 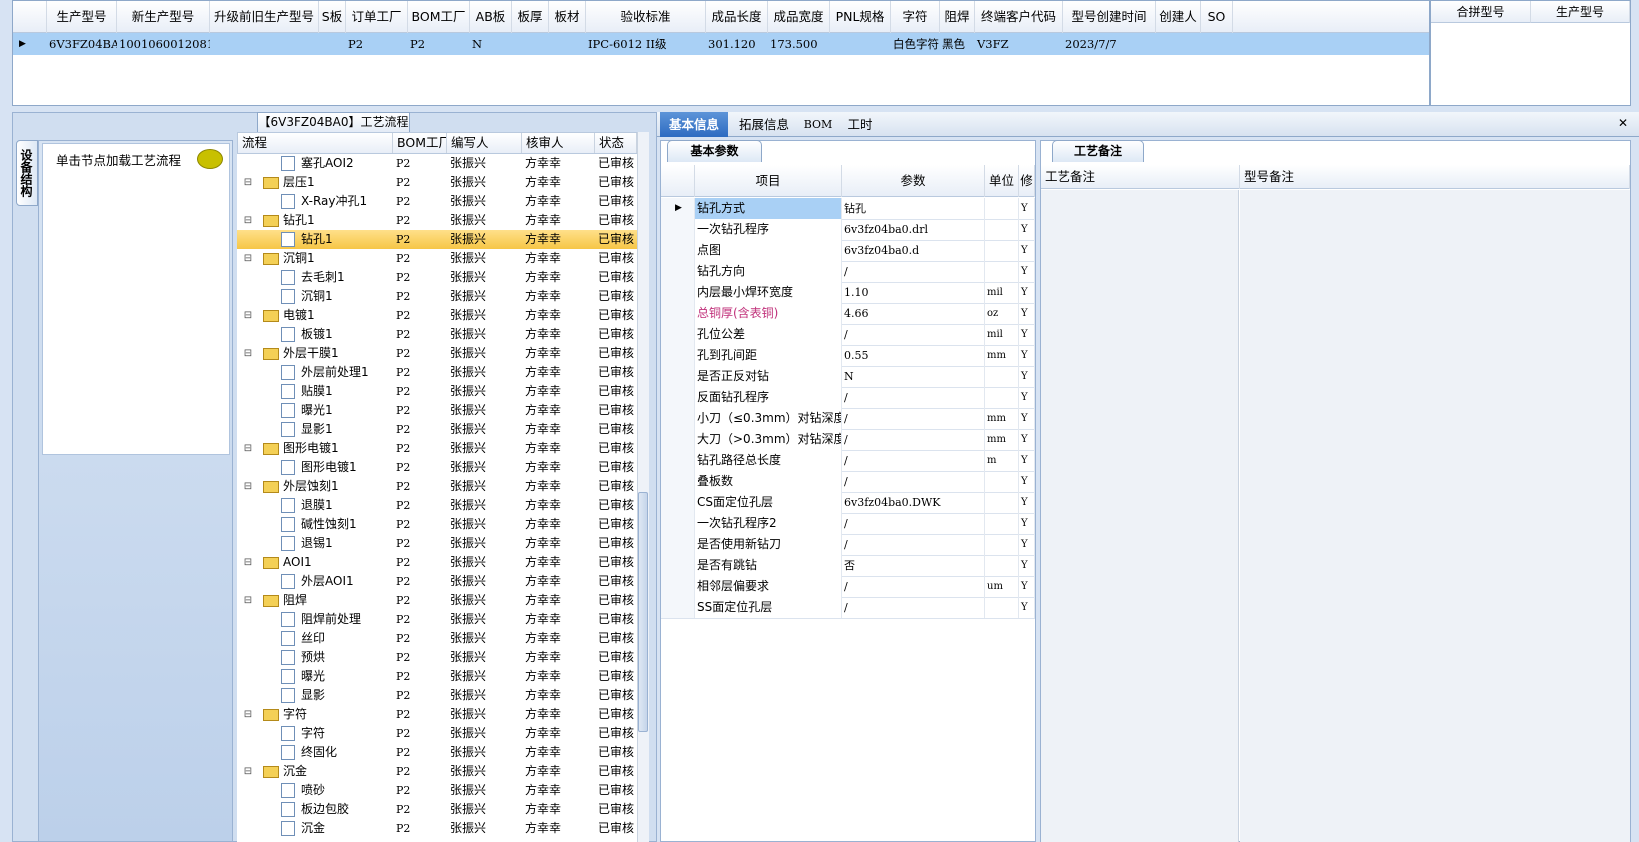 What do you see at coordinates (437, 429) in the screenshot?
I see `tree-row: 显影1 P2 张振兴 方幸幸 已审核` at bounding box center [437, 429].